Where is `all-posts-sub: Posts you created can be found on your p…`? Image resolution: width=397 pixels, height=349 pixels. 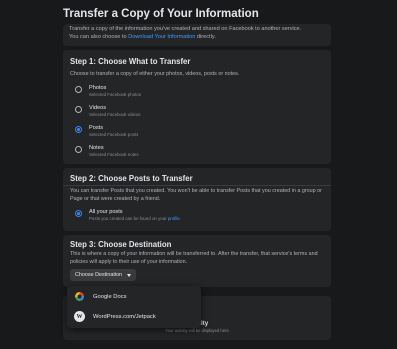 all-posts-sub: Posts you created can be found on your p… is located at coordinates (135, 219).